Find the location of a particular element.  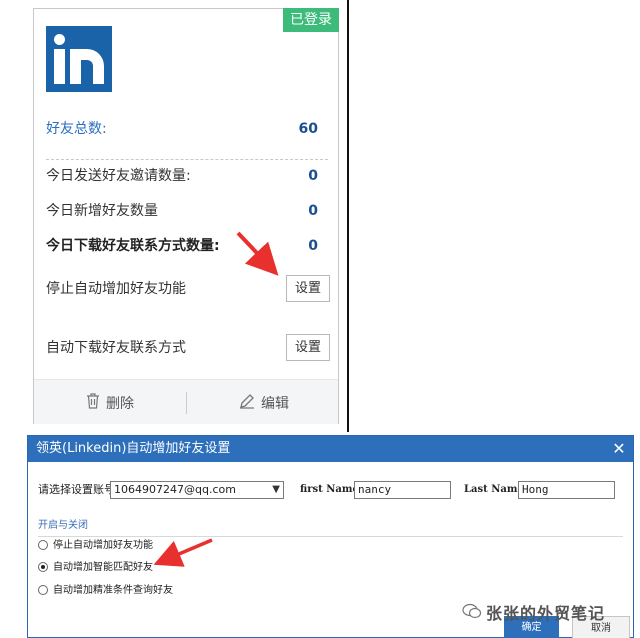

wechat-icon is located at coordinates (472, 611).